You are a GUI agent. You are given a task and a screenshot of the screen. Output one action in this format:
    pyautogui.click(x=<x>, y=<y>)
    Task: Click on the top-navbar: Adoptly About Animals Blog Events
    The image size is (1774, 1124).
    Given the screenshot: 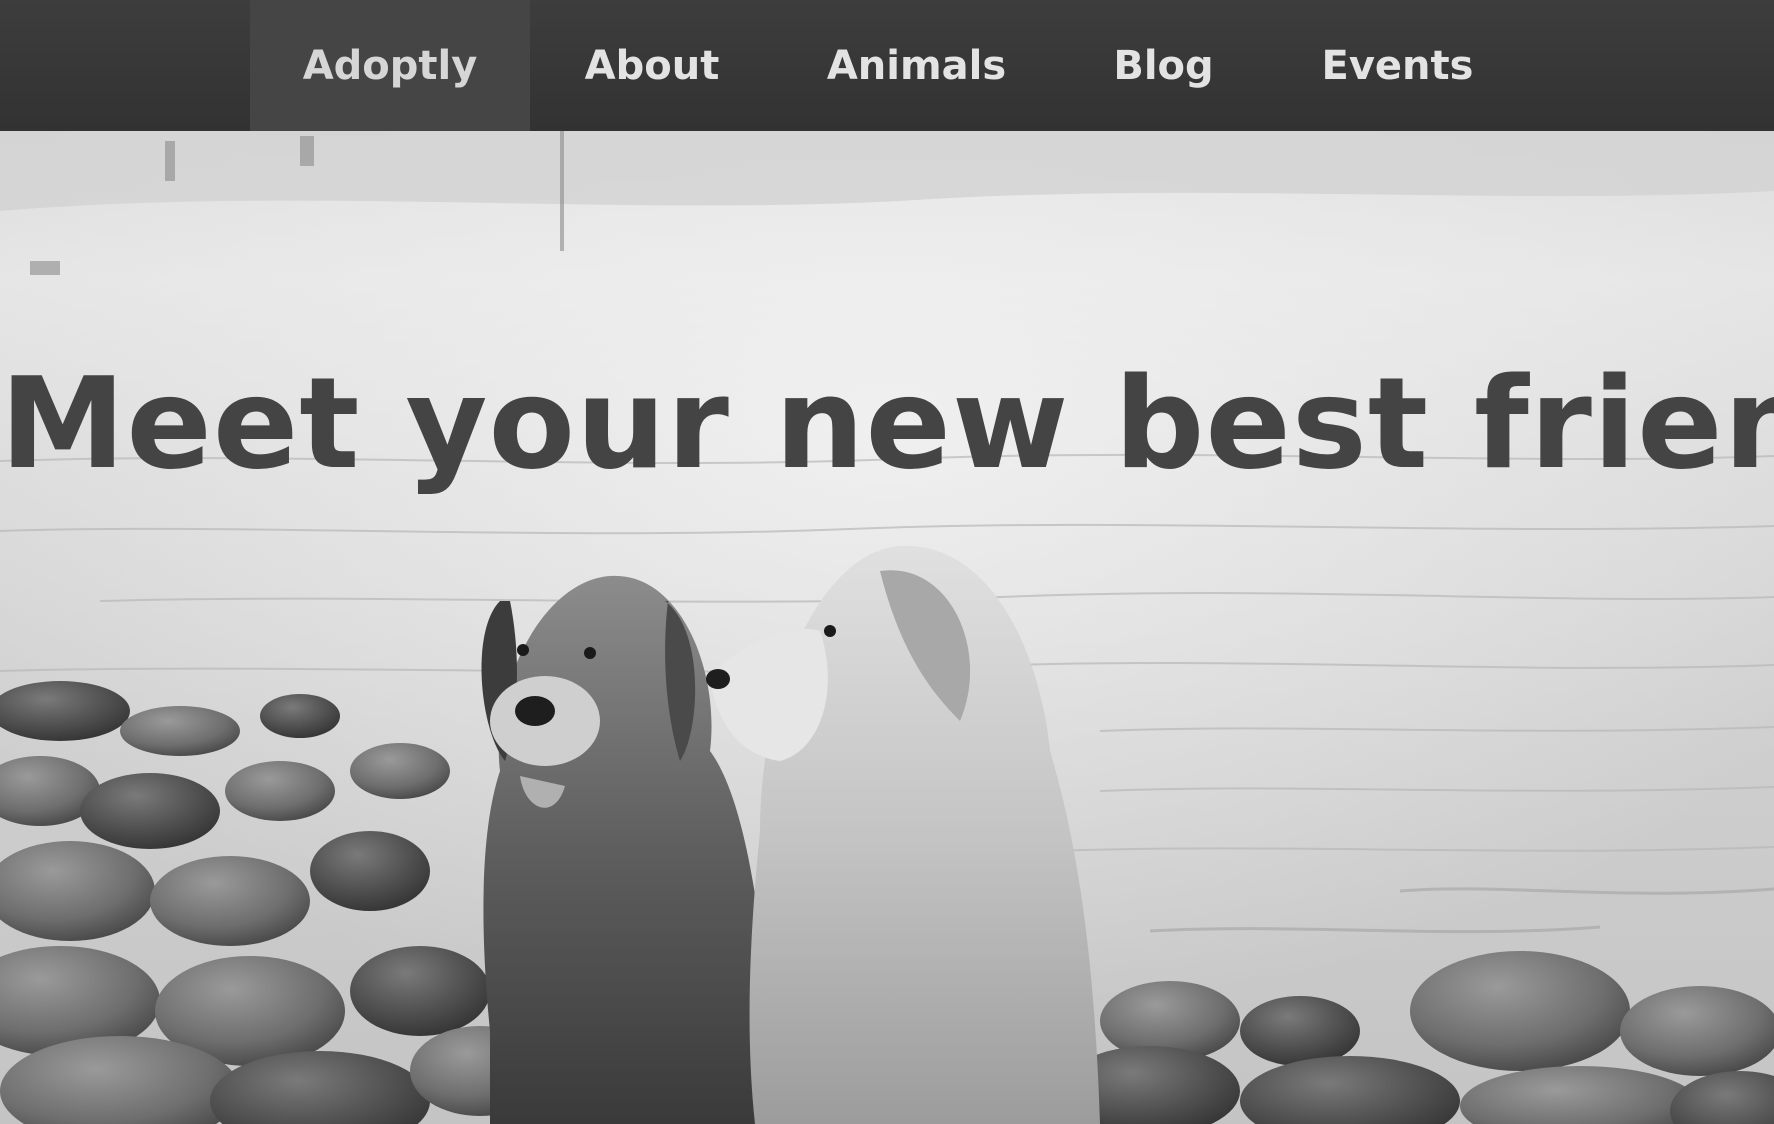 What is the action you would take?
    pyautogui.click(x=887, y=65)
    